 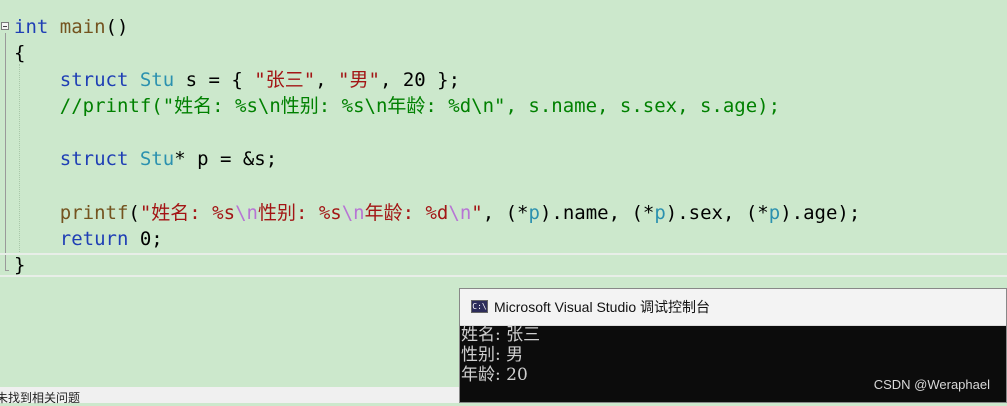 I want to click on token-punct: (), so click(x=117, y=27).